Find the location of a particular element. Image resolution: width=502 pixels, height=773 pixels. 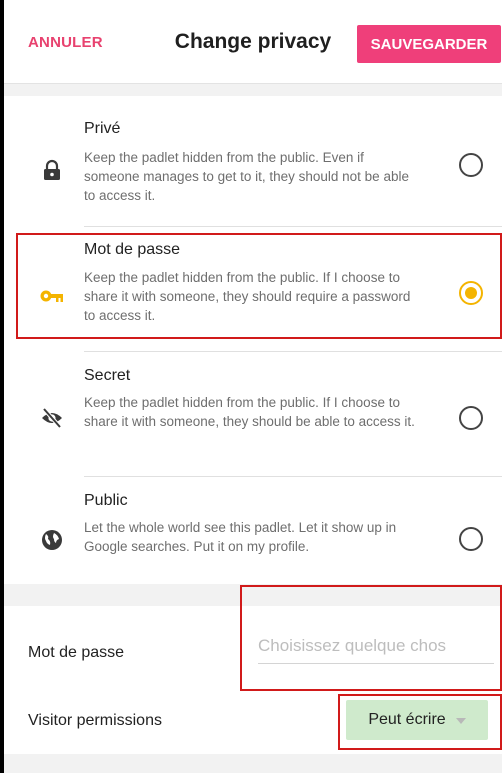

option-name: Mot de passe is located at coordinates (132, 249).